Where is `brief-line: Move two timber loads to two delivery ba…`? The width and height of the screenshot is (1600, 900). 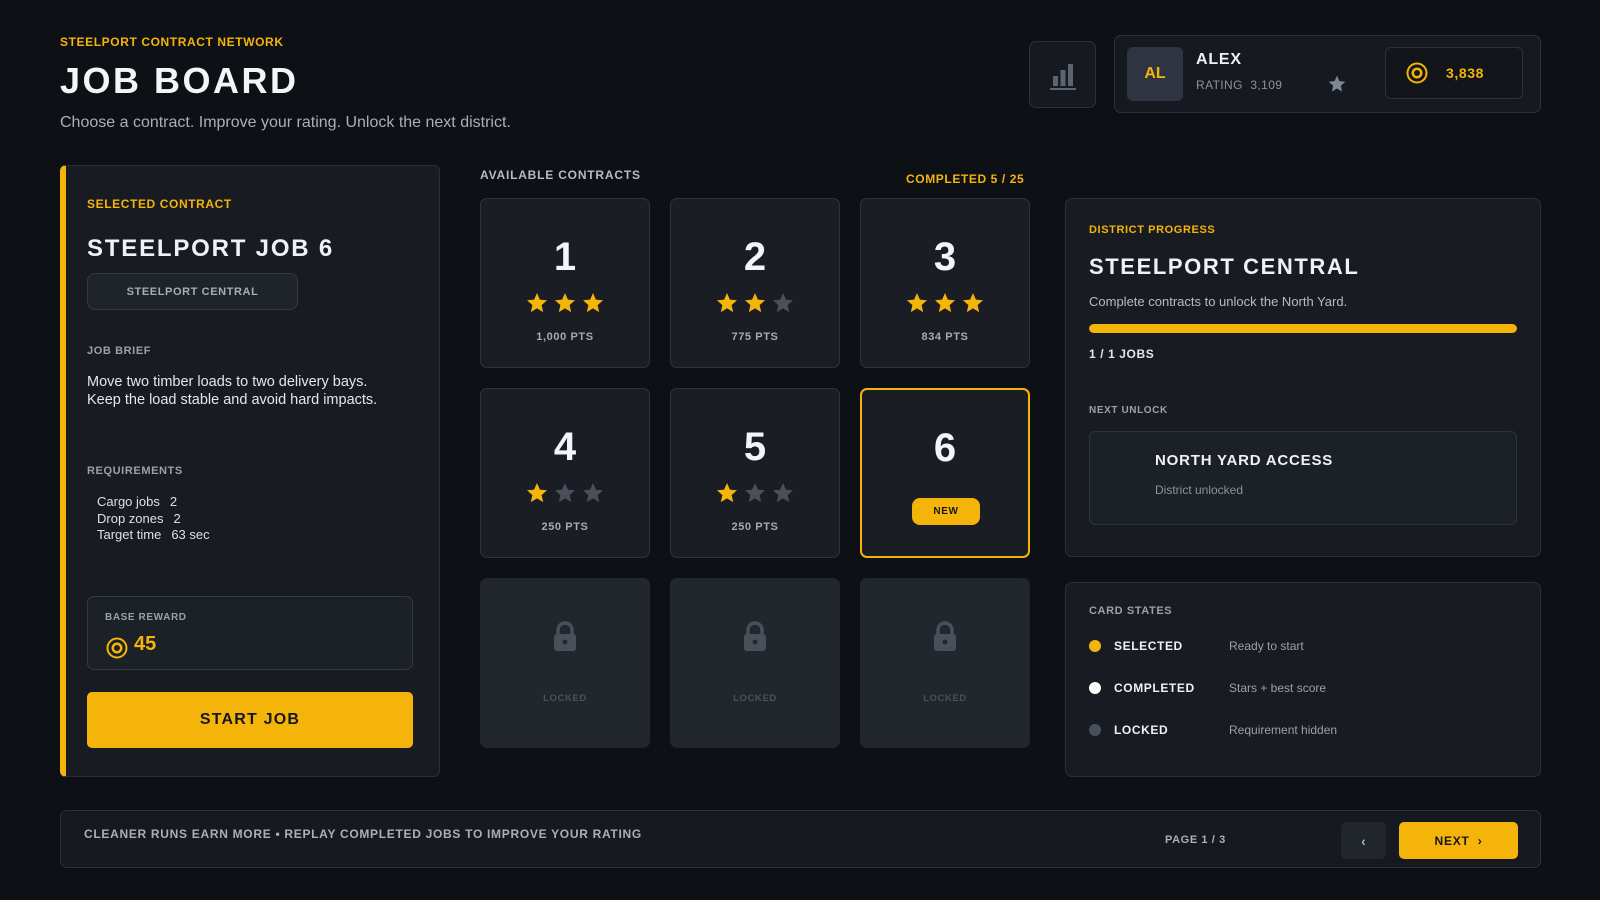 brief-line: Move two timber loads to two delivery ba… is located at coordinates (227, 382).